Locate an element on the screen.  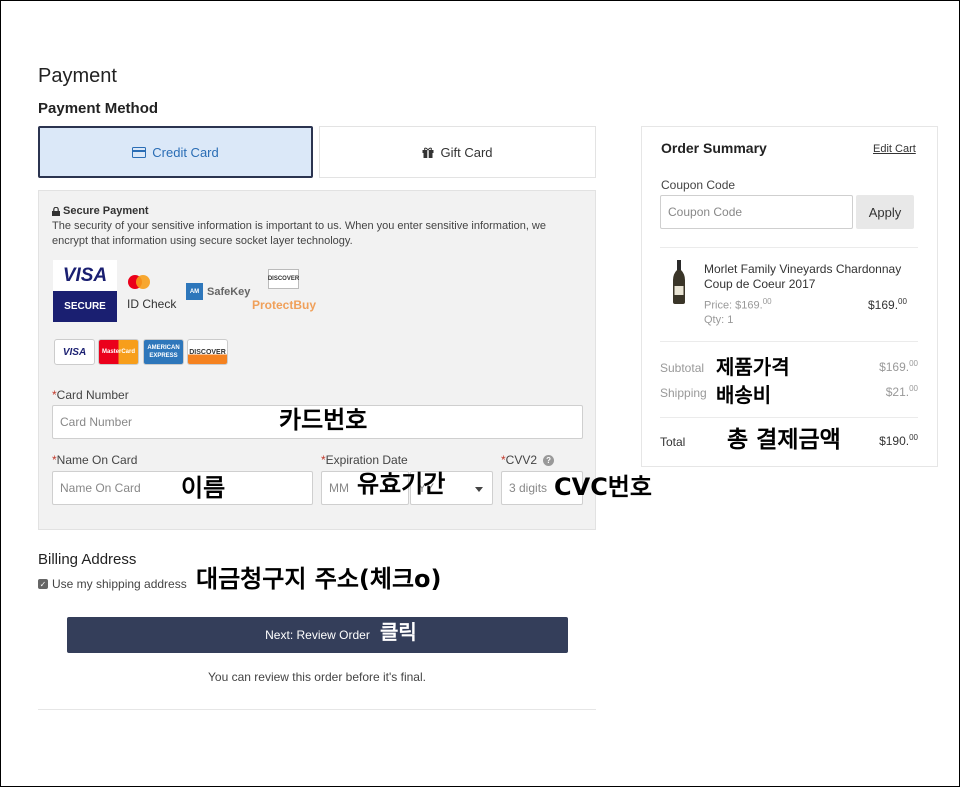
subtotal-label: Subtotal is located at coordinates (682, 368).